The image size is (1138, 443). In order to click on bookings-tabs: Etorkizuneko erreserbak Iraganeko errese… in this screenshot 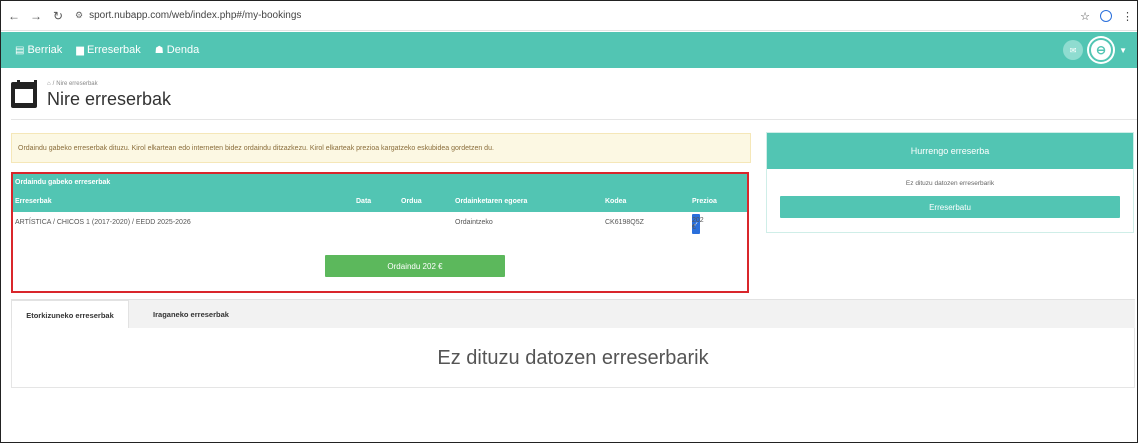, I will do `click(573, 314)`.